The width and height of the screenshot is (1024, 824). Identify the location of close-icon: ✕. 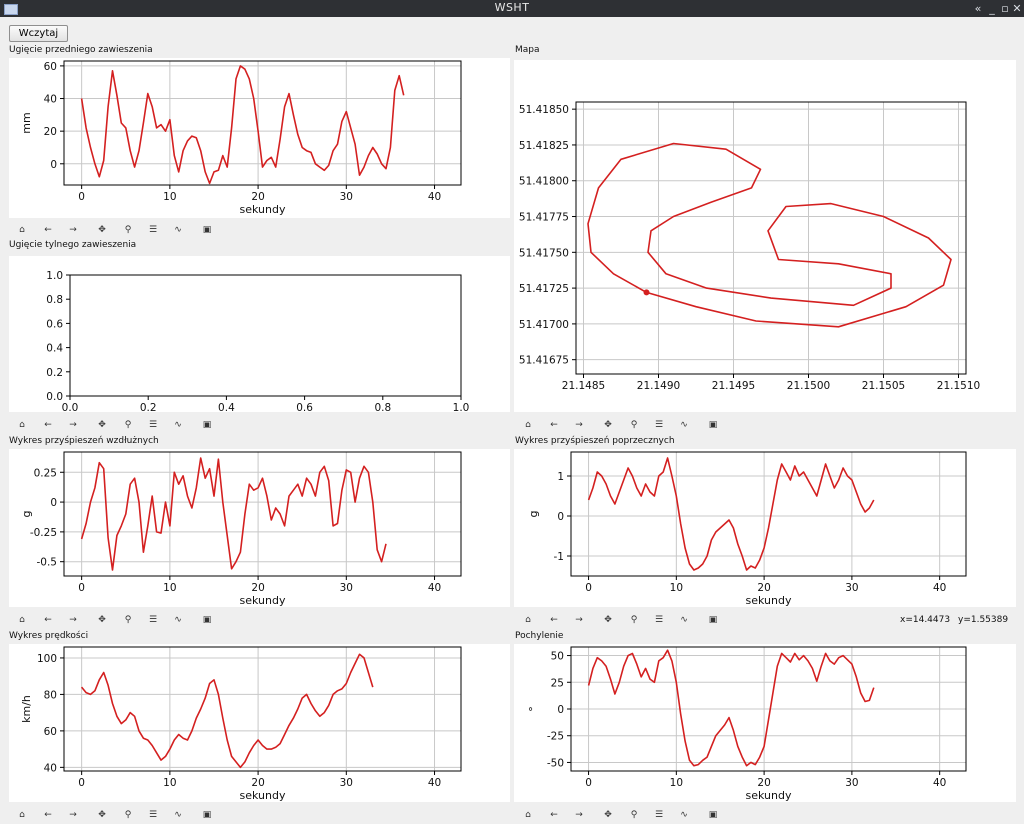
(1017, 8).